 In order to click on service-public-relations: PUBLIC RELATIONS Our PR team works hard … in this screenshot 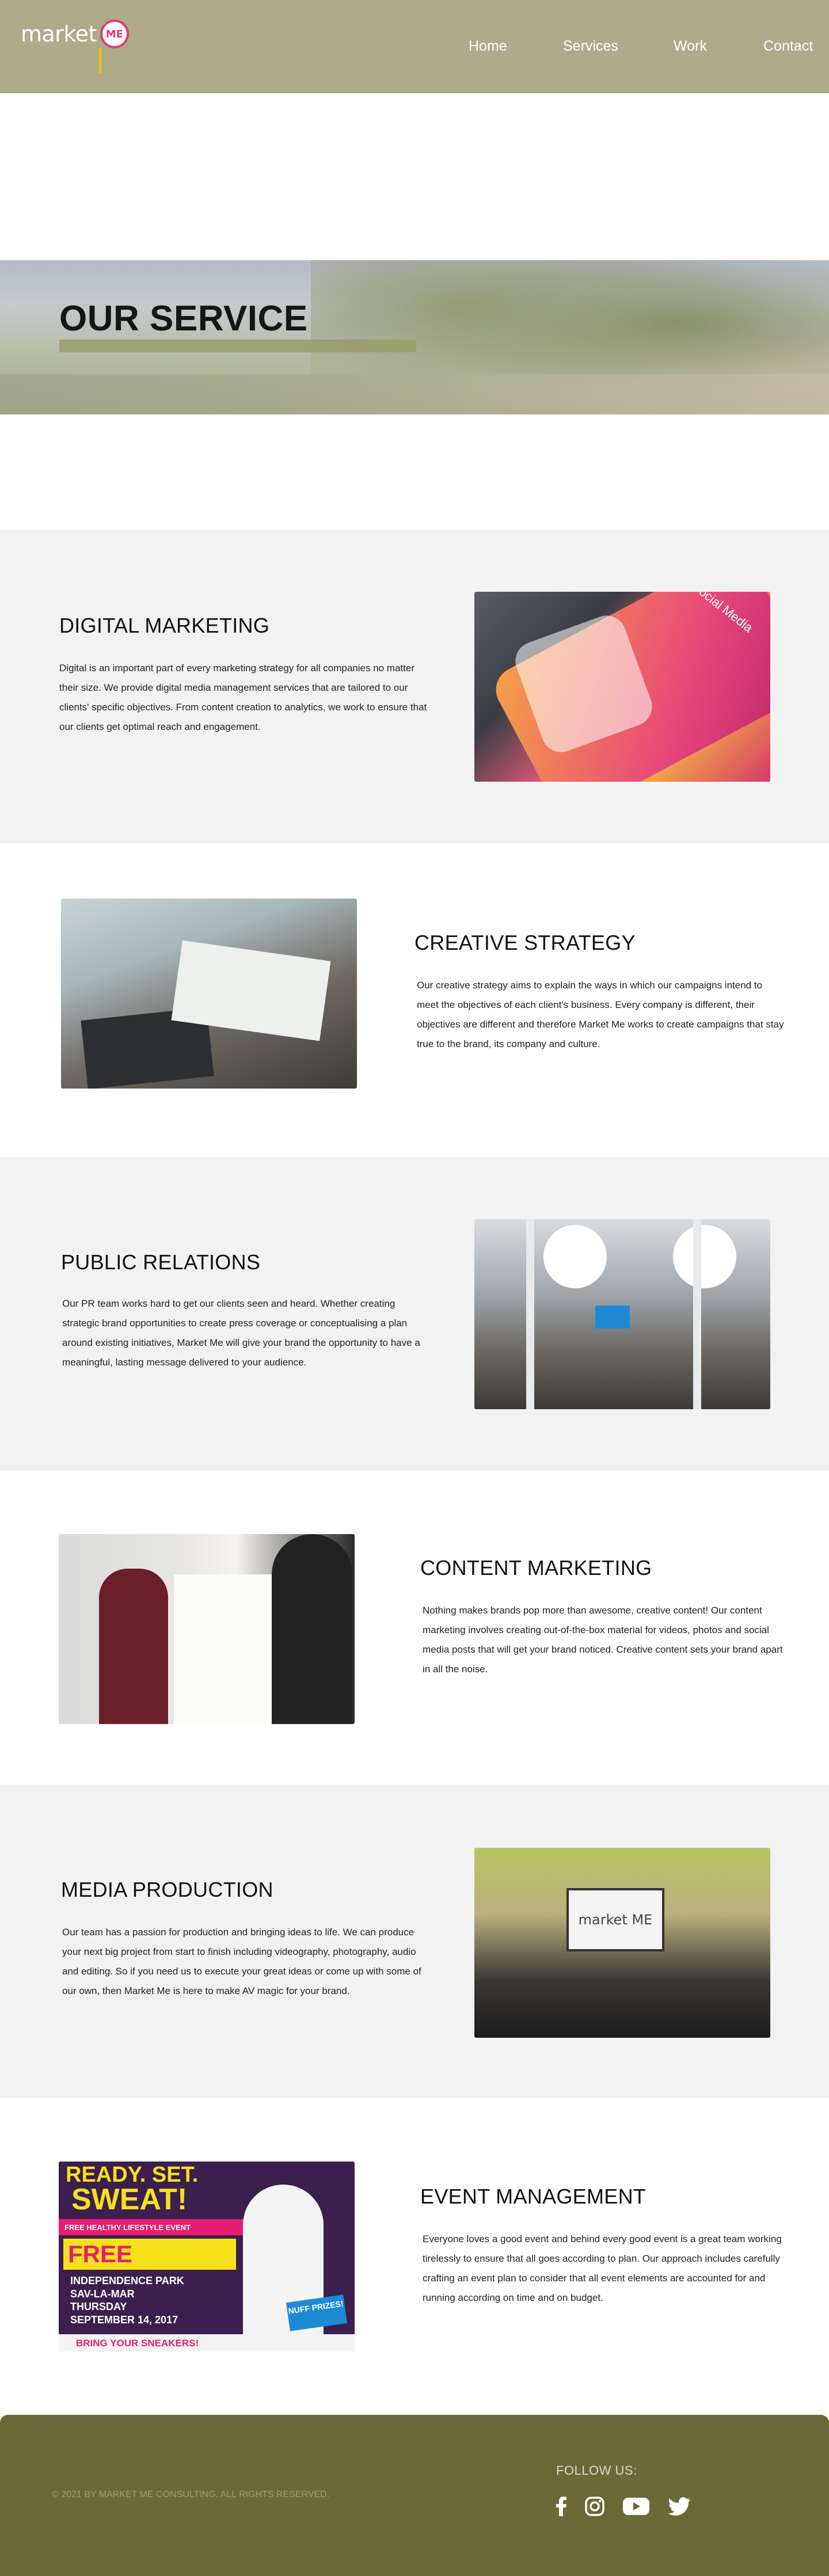, I will do `click(414, 1314)`.